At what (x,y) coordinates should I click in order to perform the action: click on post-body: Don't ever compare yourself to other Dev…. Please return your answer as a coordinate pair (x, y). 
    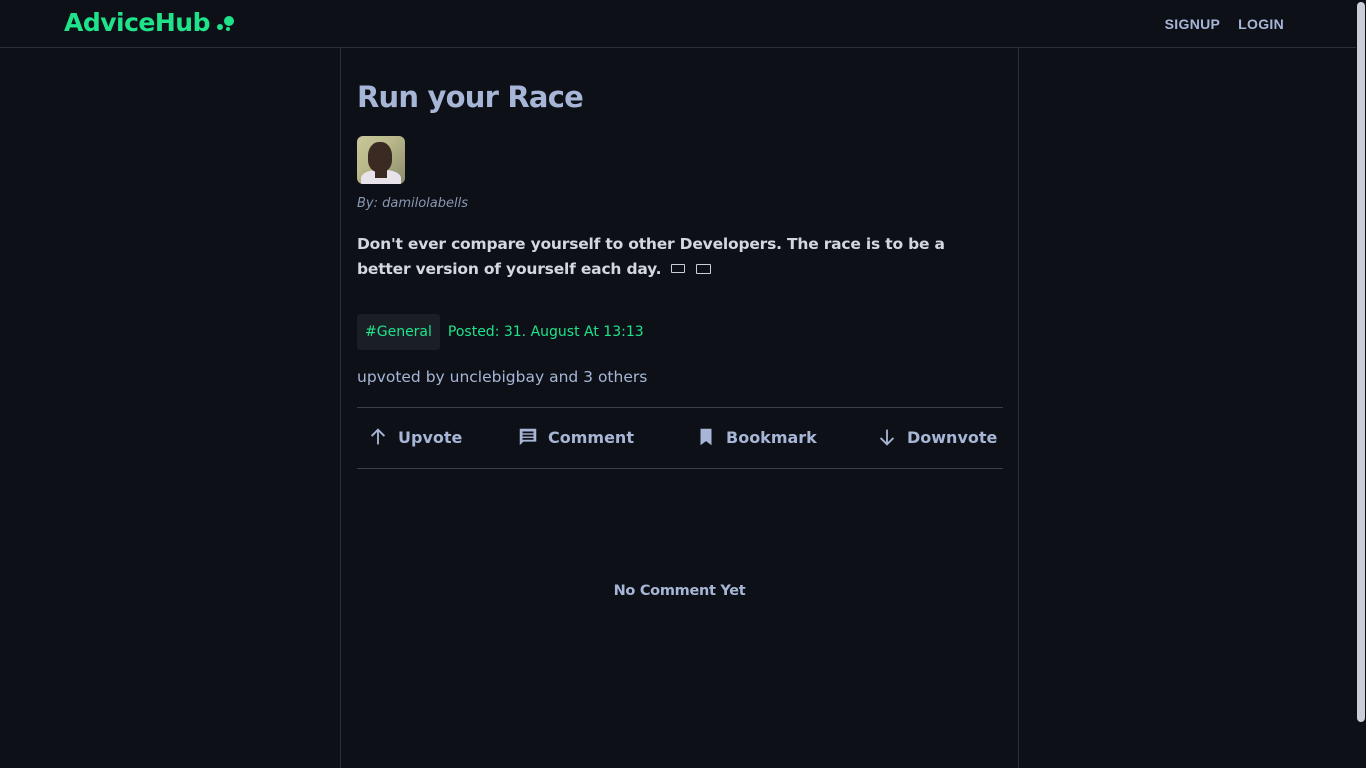
    Looking at the image, I should click on (667, 257).